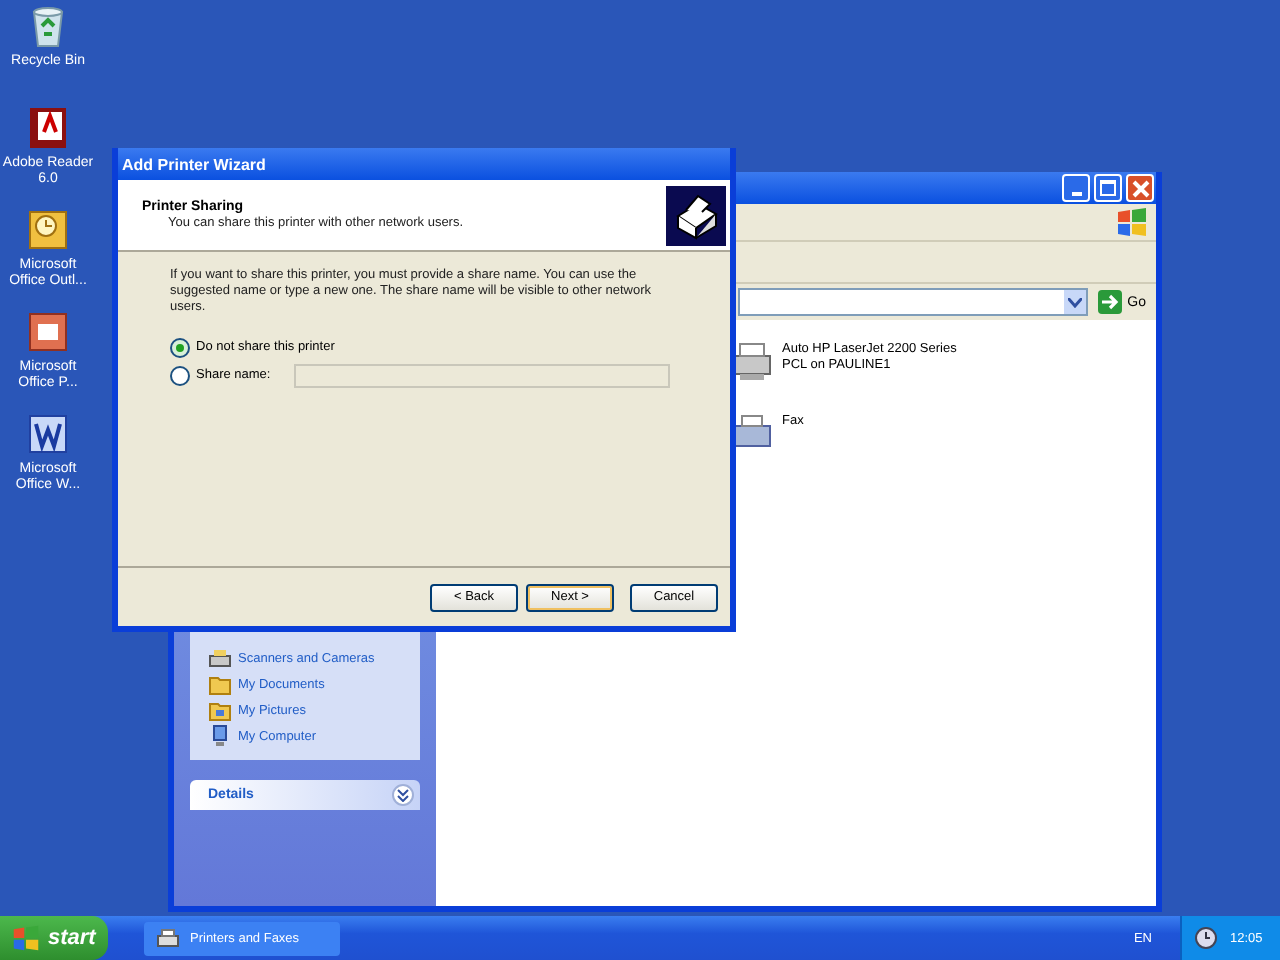 This screenshot has width=1280, height=960. What do you see at coordinates (1206, 938) in the screenshot?
I see `tray-icon` at bounding box center [1206, 938].